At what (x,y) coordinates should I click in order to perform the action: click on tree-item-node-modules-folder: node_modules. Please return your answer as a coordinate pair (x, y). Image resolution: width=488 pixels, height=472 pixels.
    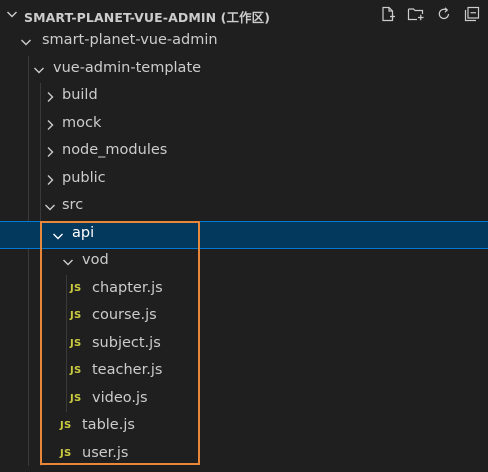
    Looking at the image, I should click on (244, 151).